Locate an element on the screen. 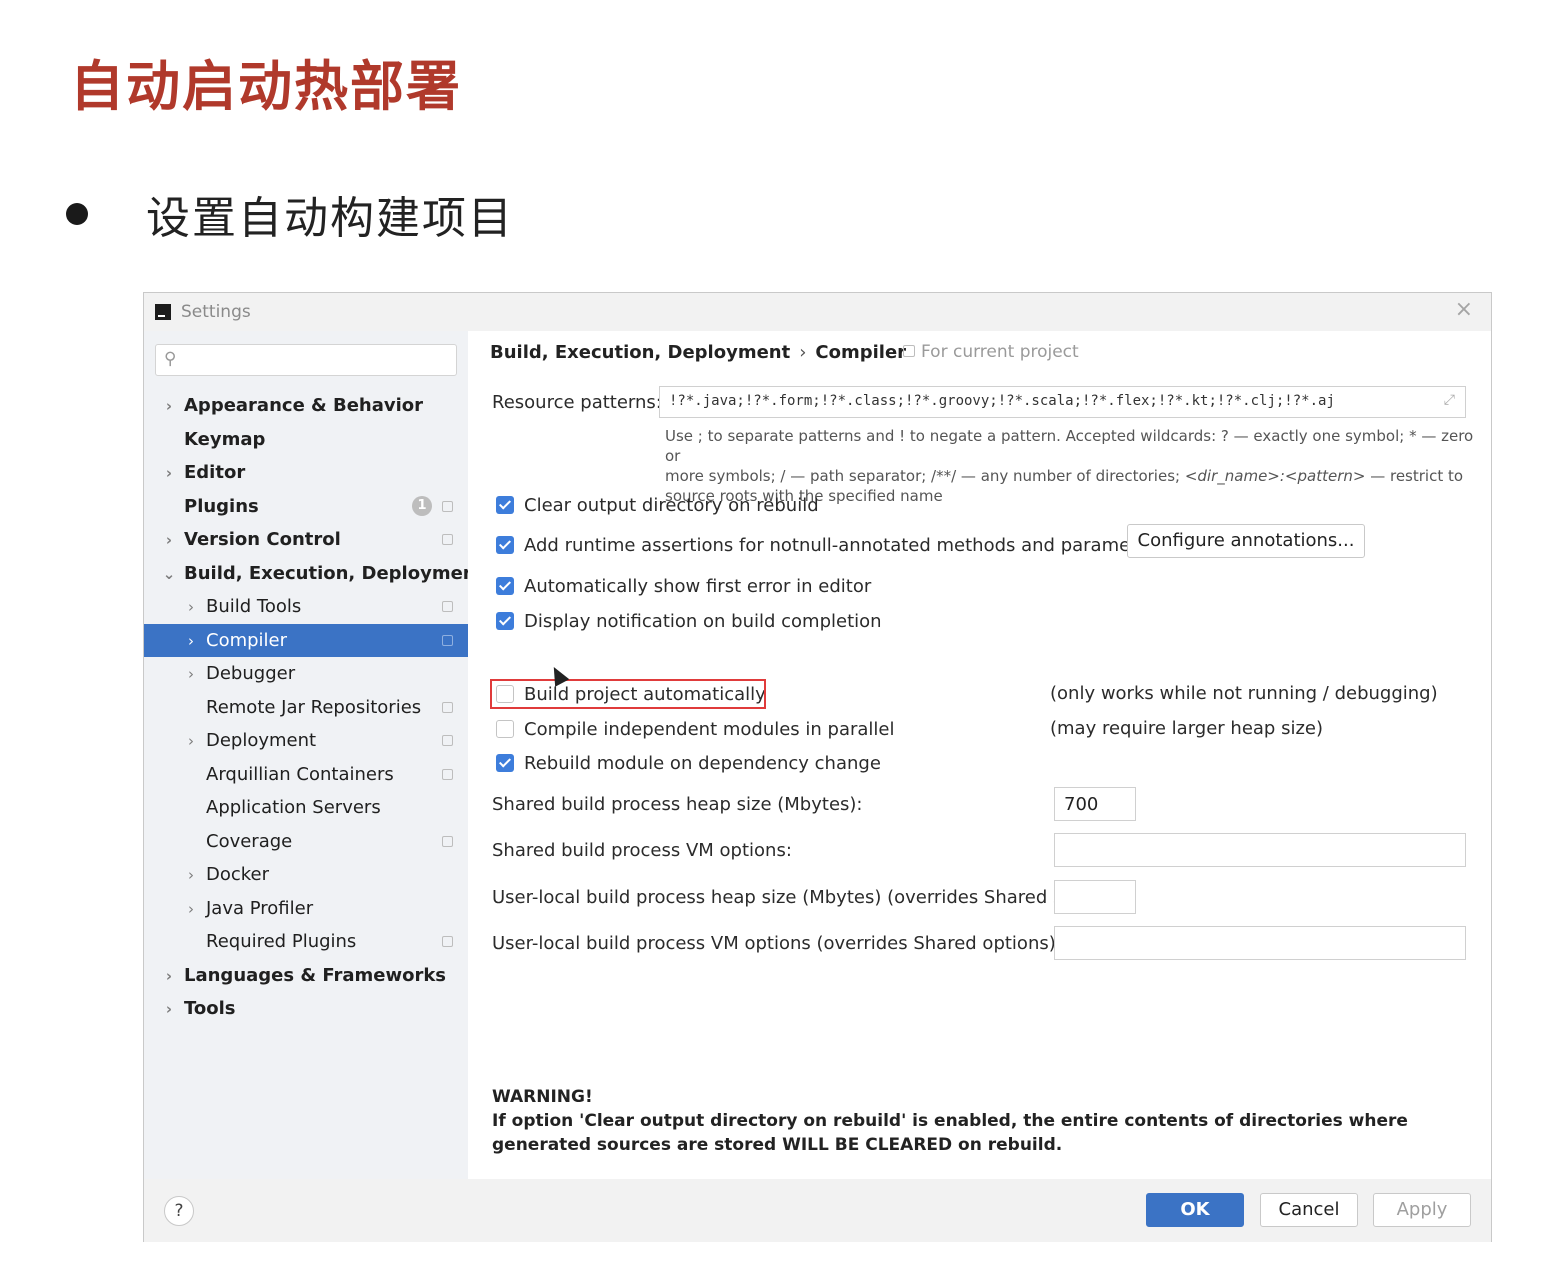 The image size is (1566, 1268). sidebar-item-coverage: Coverage is located at coordinates (306, 841).